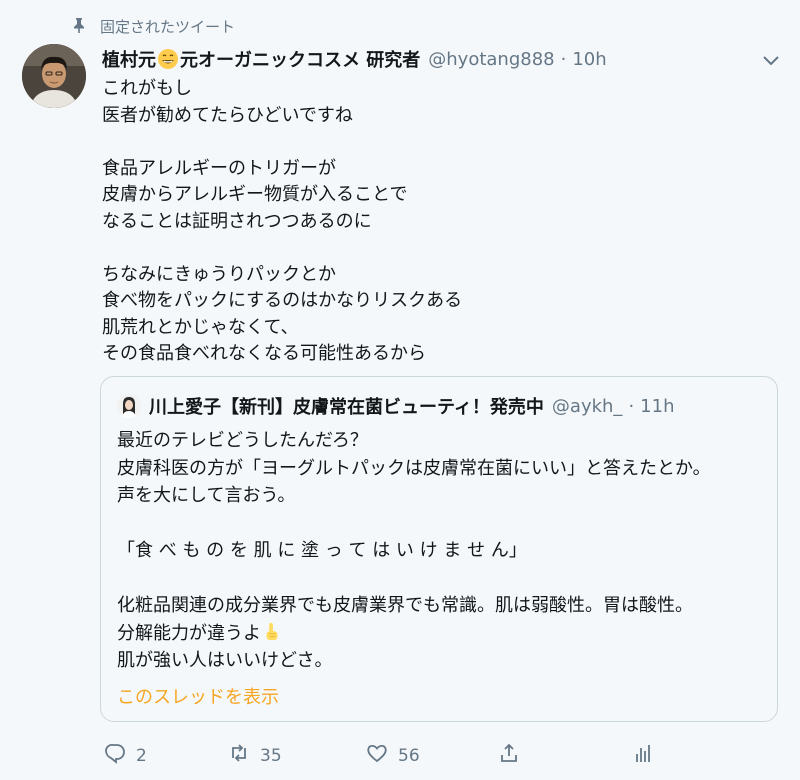 The width and height of the screenshot is (800, 780). I want to click on analytics-icon, so click(643, 755).